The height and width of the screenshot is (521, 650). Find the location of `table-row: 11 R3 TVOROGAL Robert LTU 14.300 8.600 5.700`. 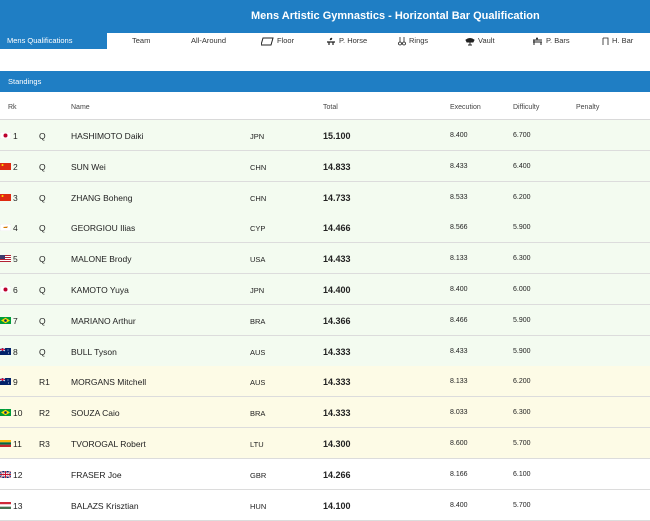

table-row: 11 R3 TVOROGAL Robert LTU 14.300 8.600 5.700 is located at coordinates (325, 443).